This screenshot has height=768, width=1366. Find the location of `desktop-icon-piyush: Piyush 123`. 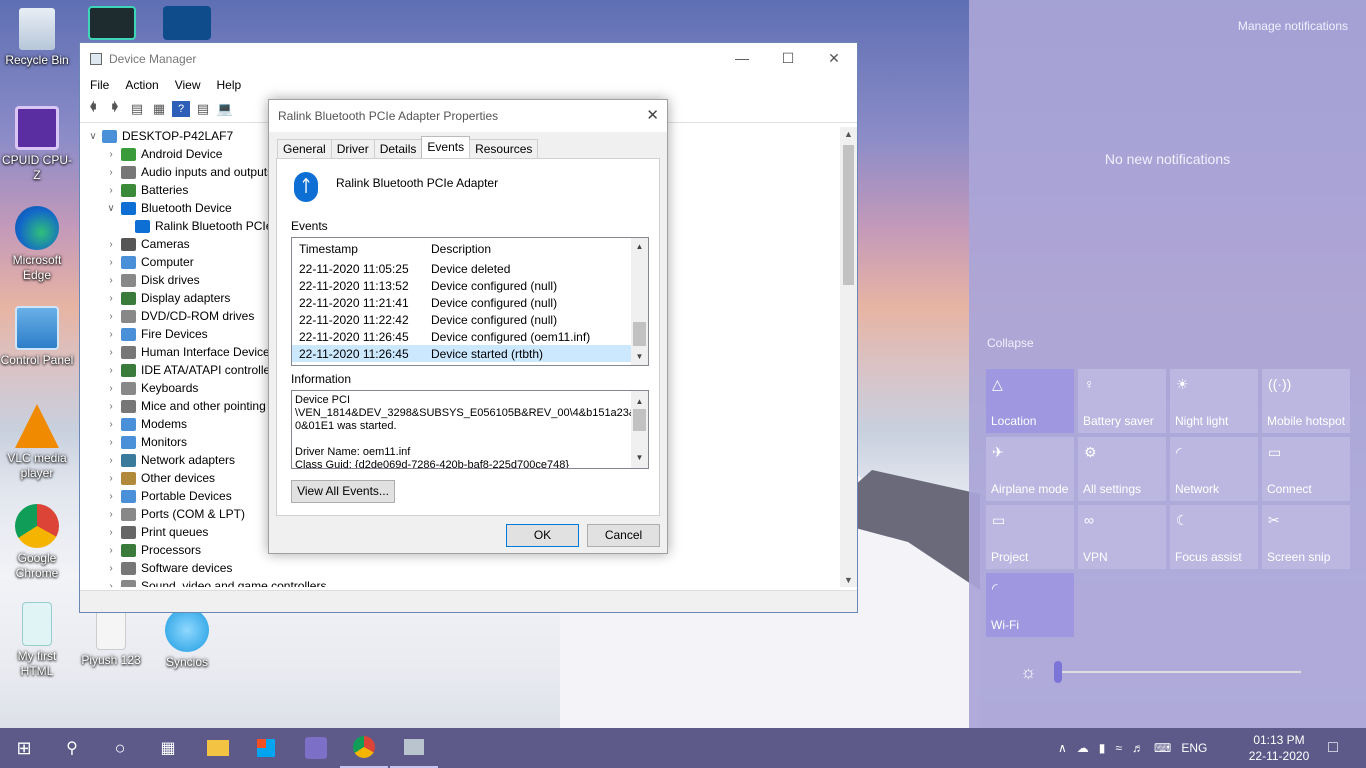

desktop-icon-piyush: Piyush 123 is located at coordinates (111, 639).